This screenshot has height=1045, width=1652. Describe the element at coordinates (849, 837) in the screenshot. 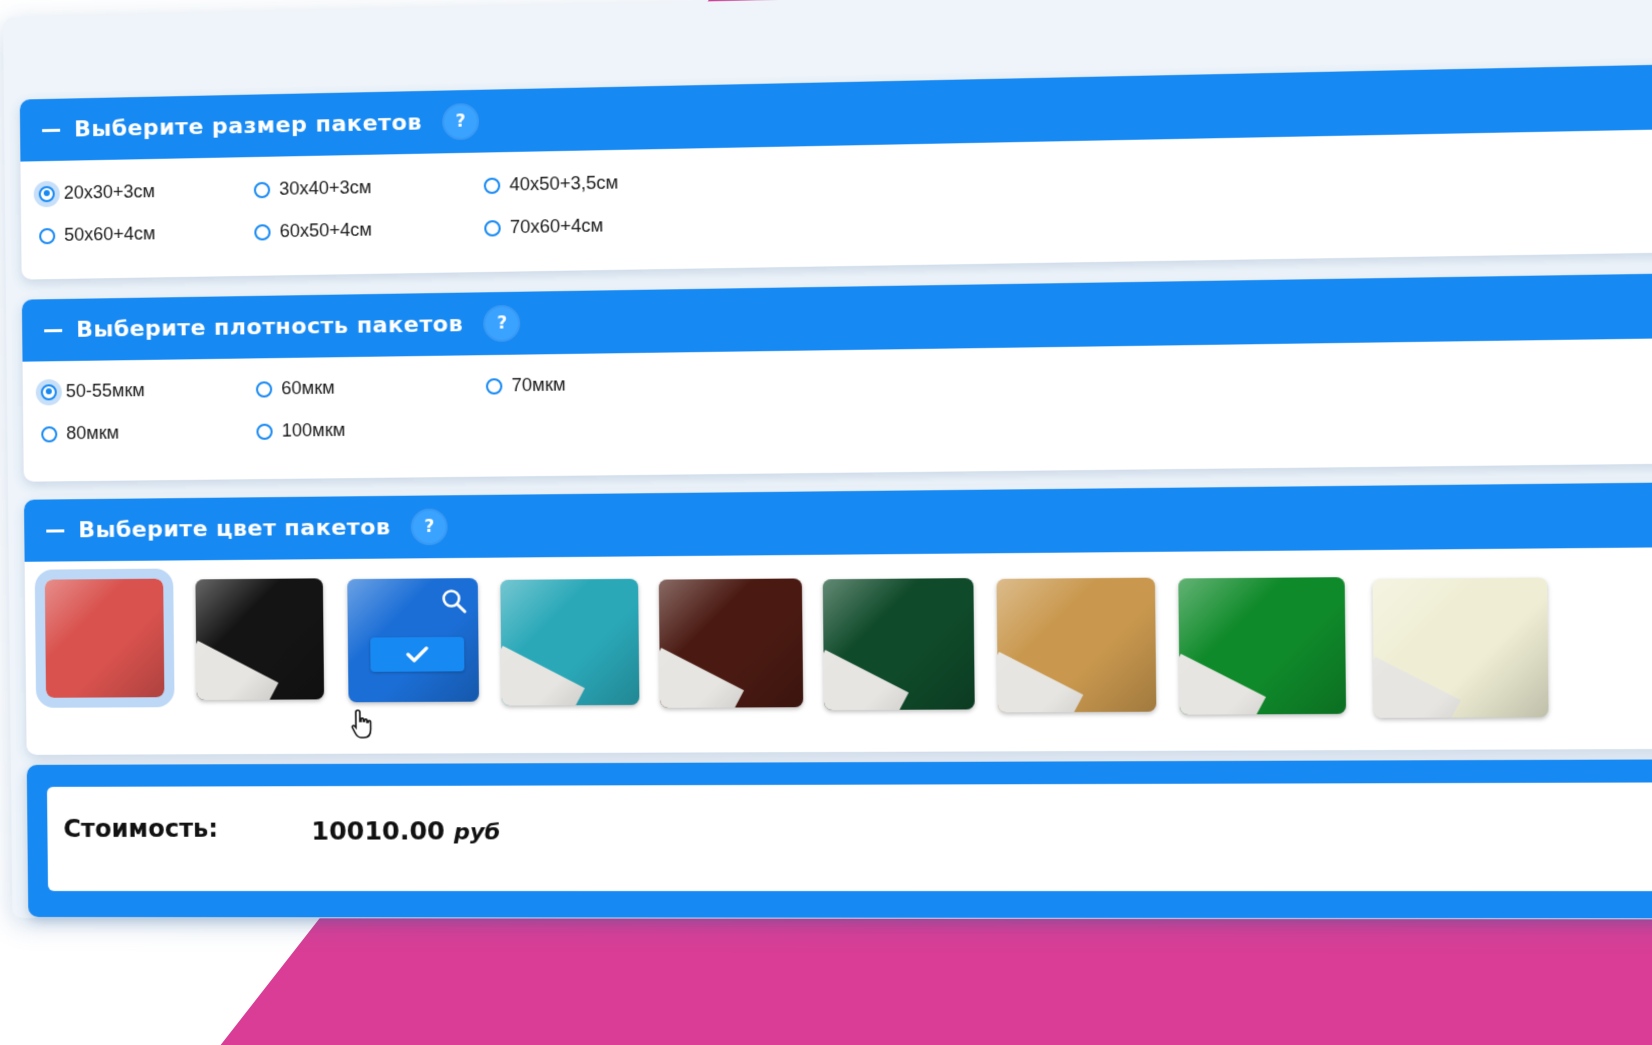

I see `total-box: Стоимость: 10010.00 руб` at that location.